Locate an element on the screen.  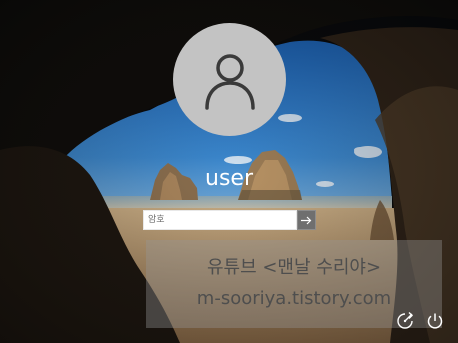
person-silhouette-icon is located at coordinates (229, 81).